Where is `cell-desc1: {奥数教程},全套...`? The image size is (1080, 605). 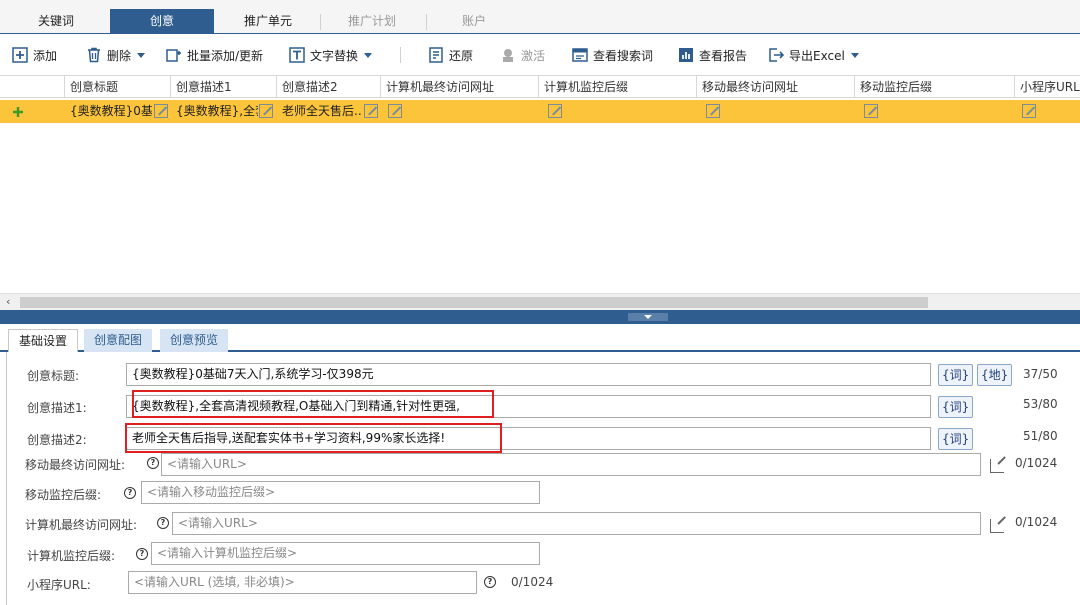 cell-desc1: {奥数教程},全套... is located at coordinates (217, 111).